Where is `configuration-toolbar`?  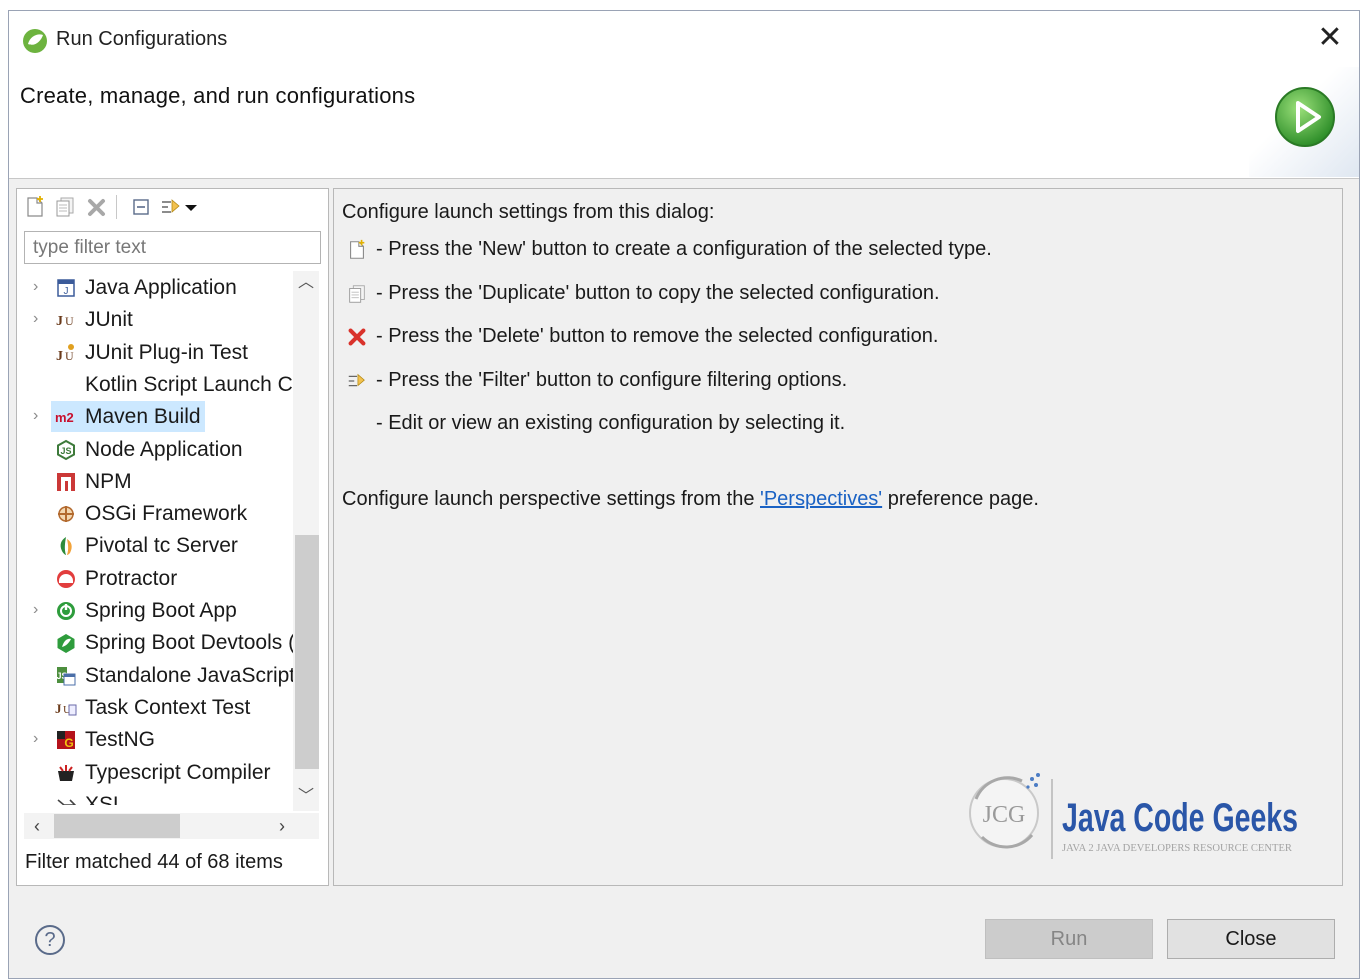
configuration-toolbar is located at coordinates (172, 207).